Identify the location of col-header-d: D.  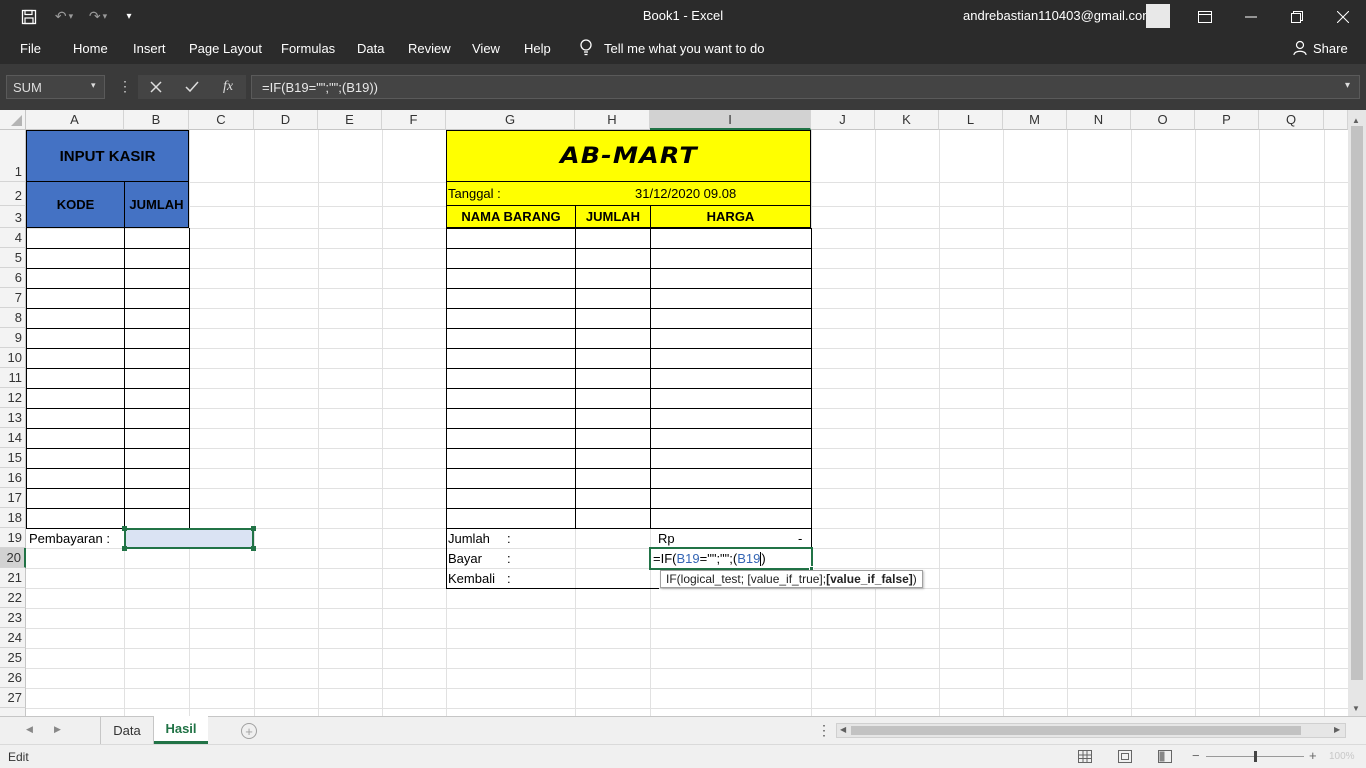
(286, 120).